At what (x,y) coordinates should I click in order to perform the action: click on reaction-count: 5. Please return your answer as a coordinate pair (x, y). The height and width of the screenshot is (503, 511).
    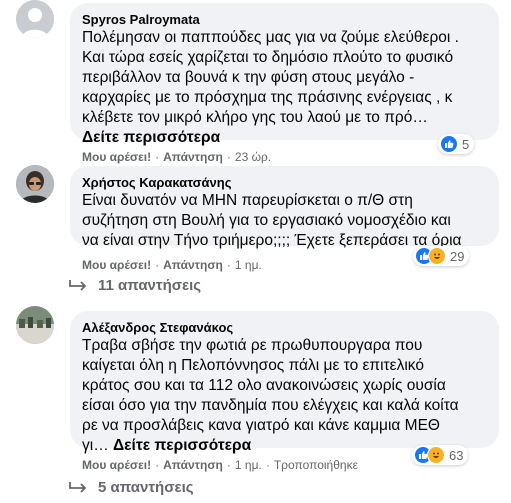
    Looking at the image, I should click on (466, 144).